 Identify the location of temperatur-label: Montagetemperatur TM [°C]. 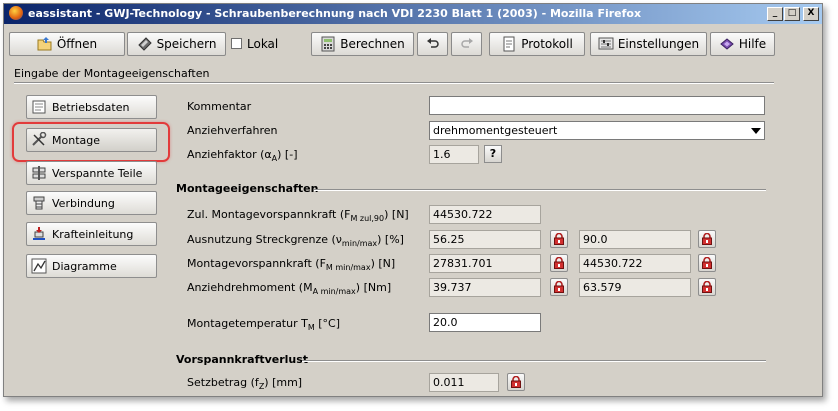
(263, 324).